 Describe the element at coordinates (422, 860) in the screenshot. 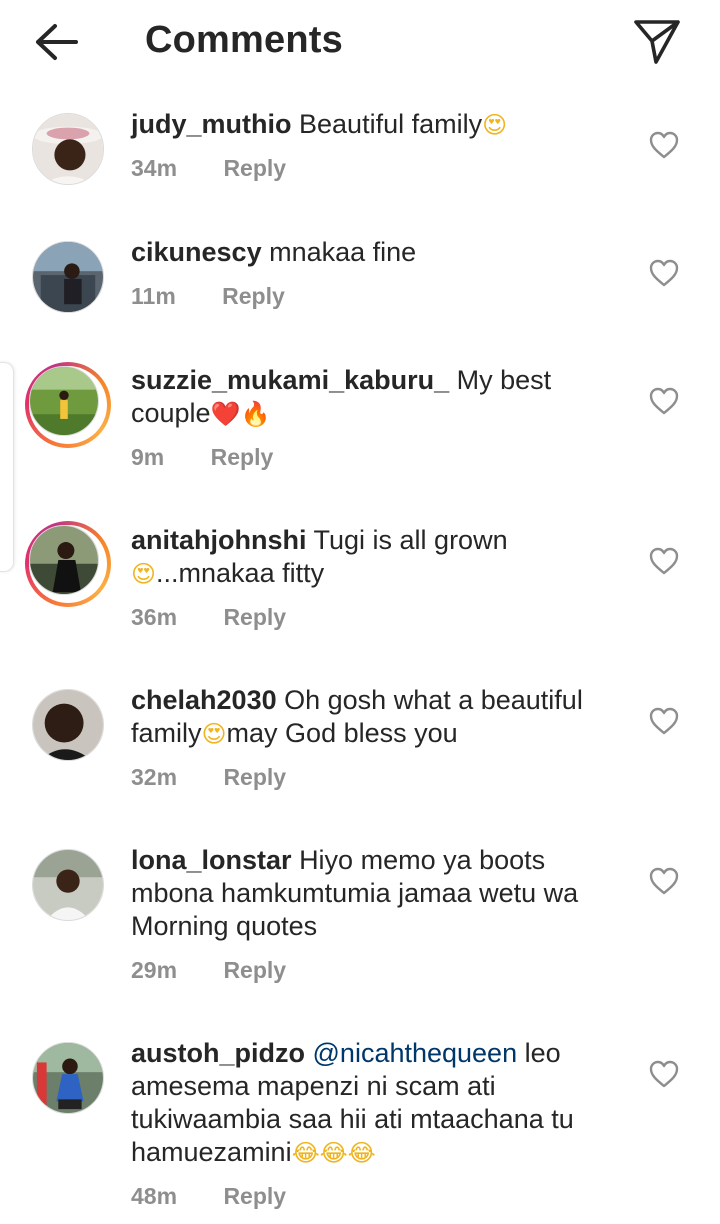

I see `comment-text: Hiyo memo ya boots` at that location.